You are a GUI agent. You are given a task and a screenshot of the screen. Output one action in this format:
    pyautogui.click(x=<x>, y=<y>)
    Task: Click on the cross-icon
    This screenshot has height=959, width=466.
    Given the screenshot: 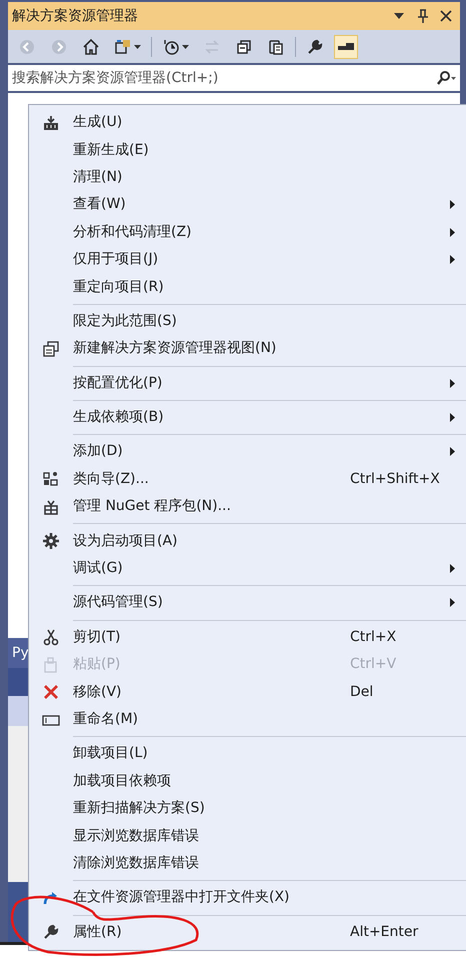 What is the action you would take?
    pyautogui.click(x=51, y=692)
    